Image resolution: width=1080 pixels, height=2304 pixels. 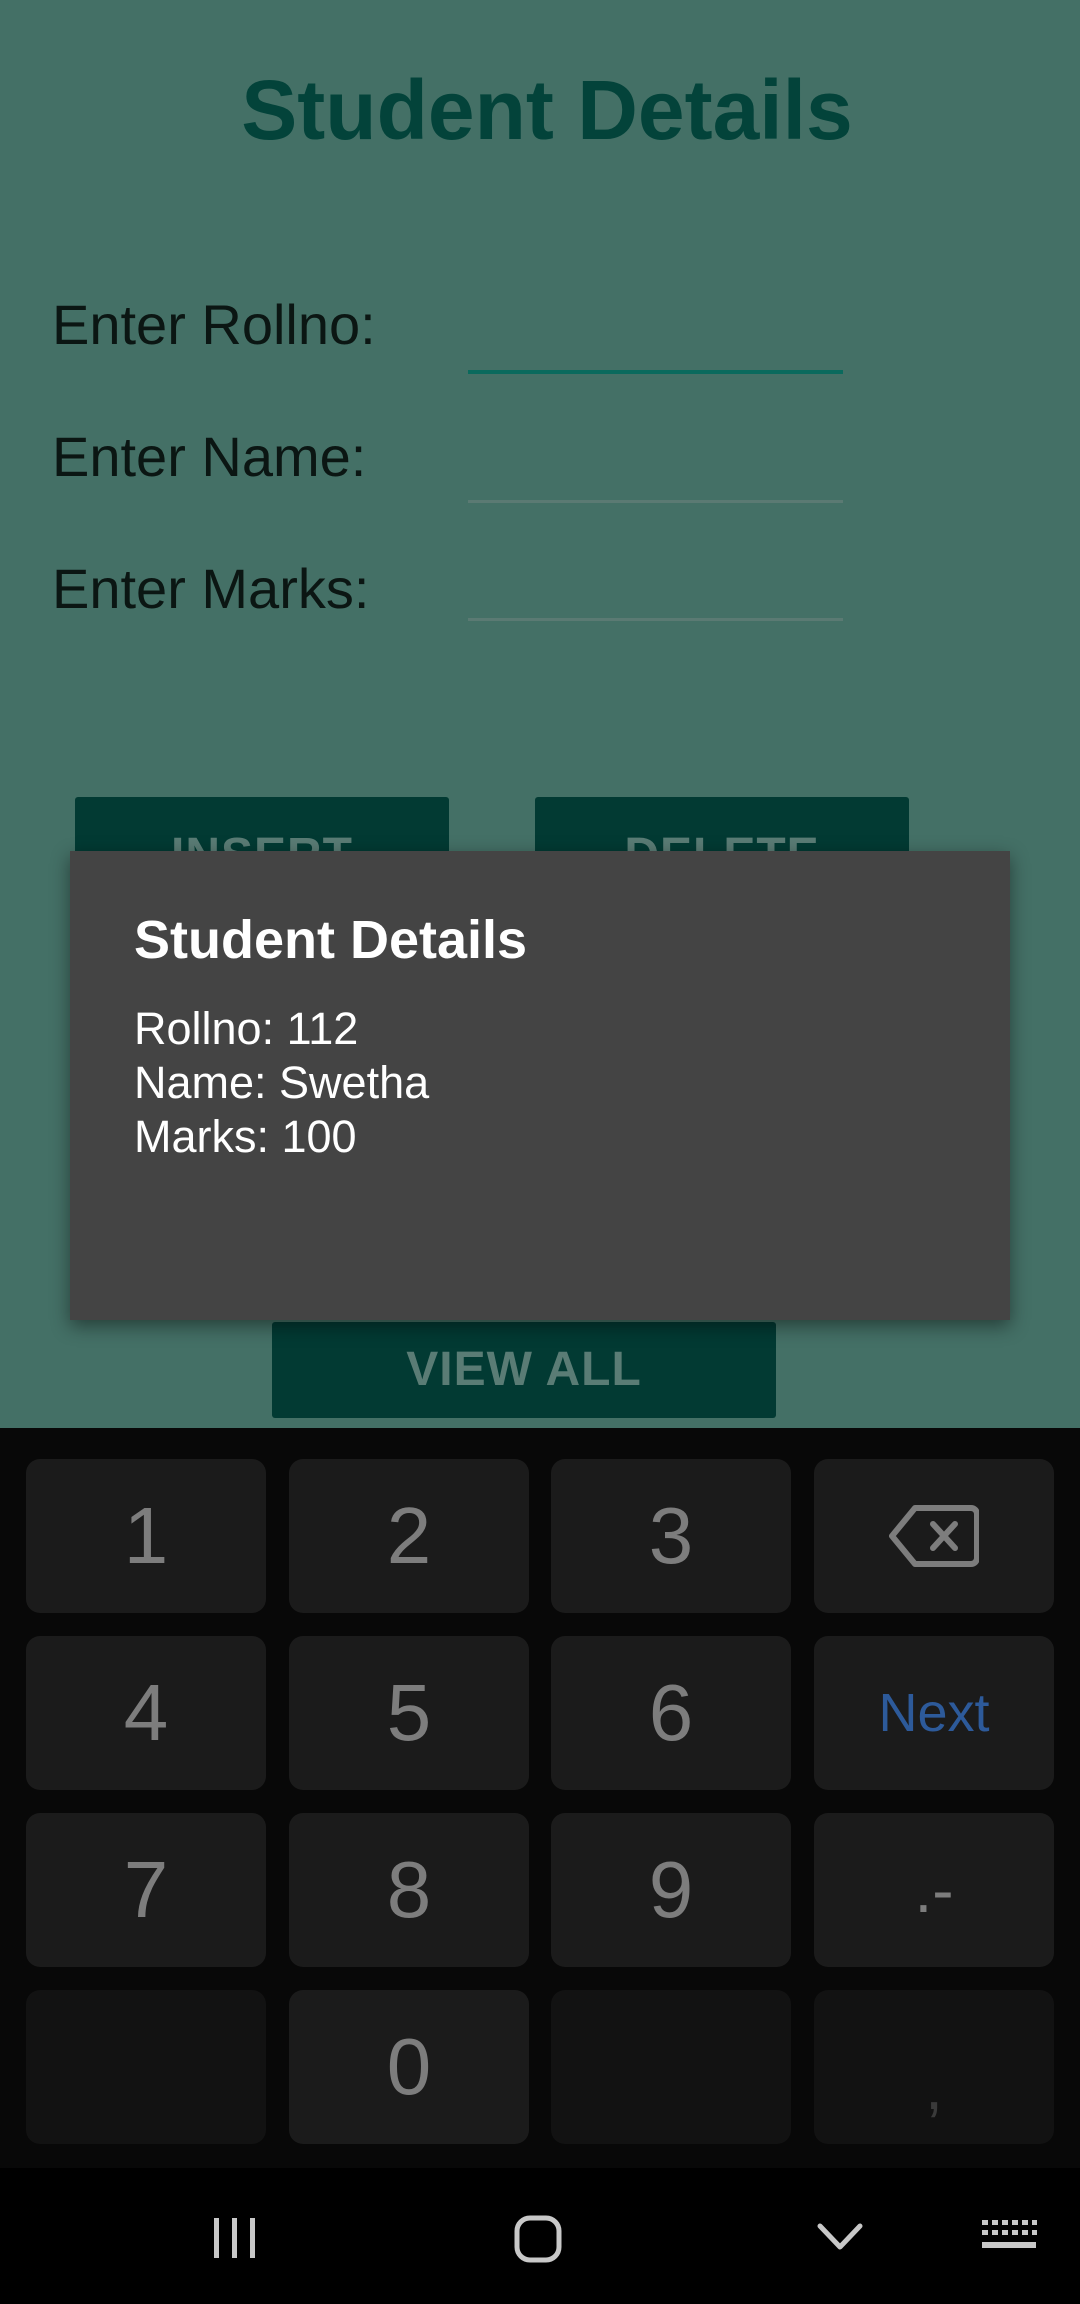 I want to click on key-2: 2, so click(x=409, y=1536).